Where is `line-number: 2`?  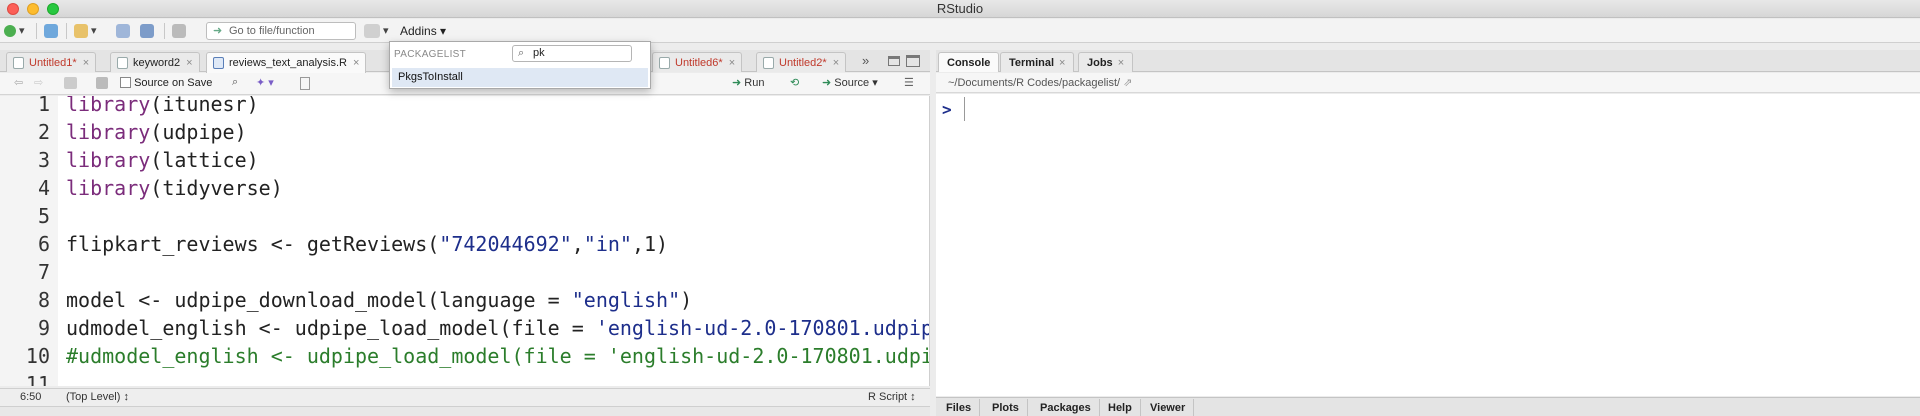
line-number: 2 is located at coordinates (43, 132).